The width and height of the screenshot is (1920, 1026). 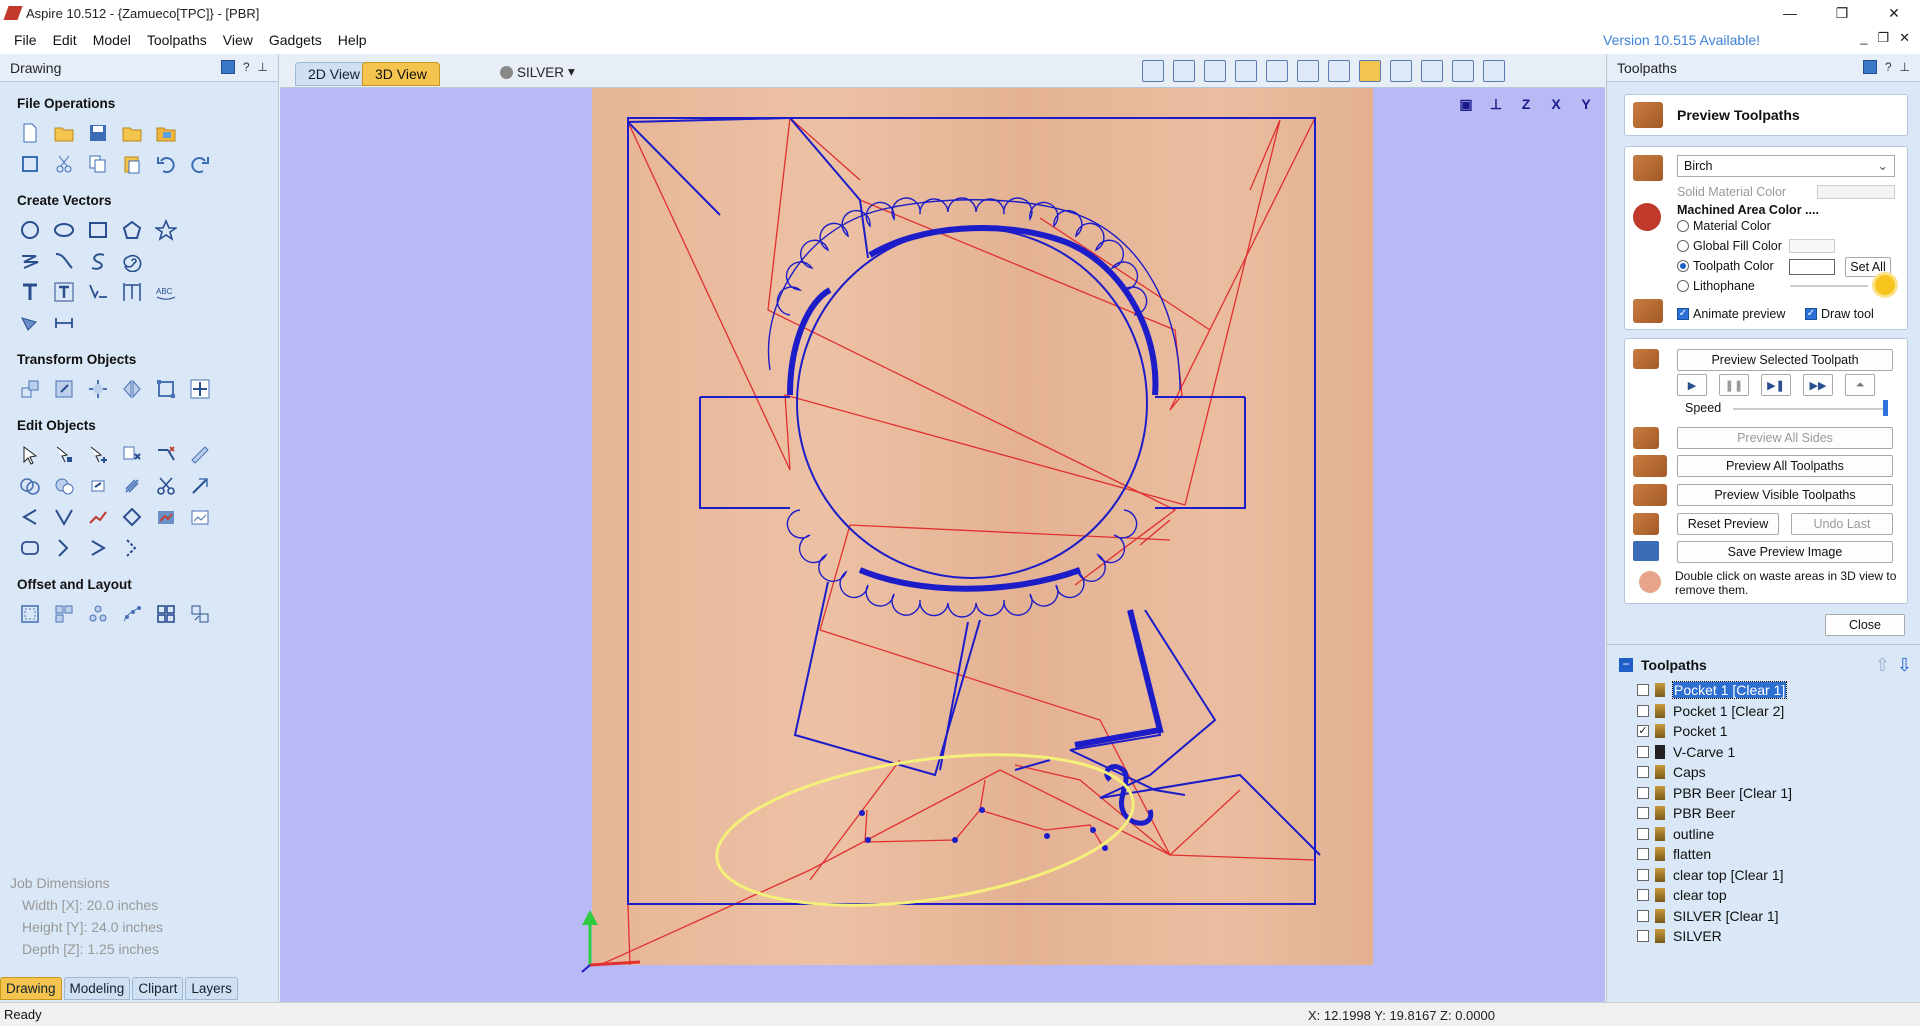 I want to click on grid-icon, so click(x=1215, y=71).